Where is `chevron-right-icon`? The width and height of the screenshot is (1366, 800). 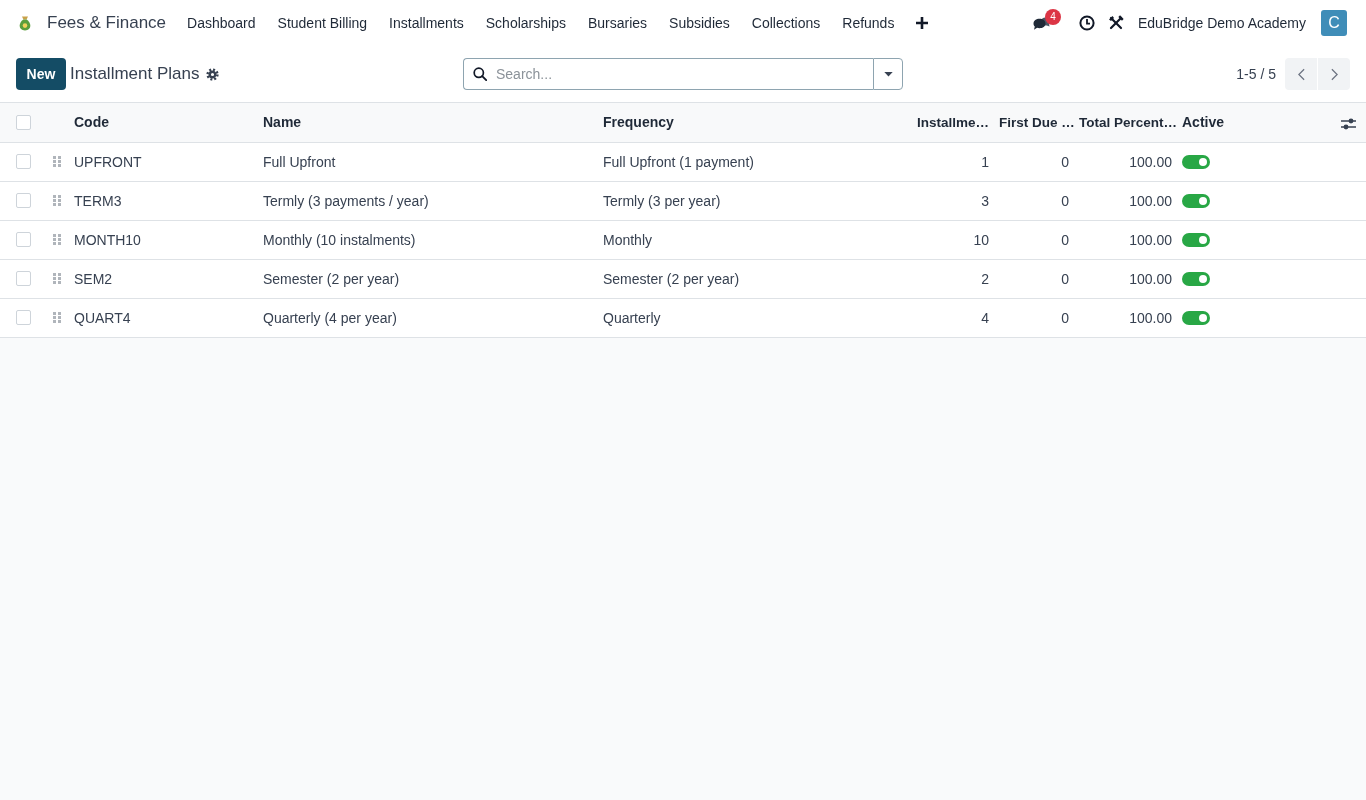 chevron-right-icon is located at coordinates (1334, 74).